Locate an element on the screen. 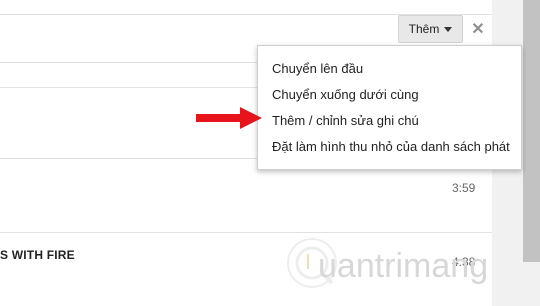  divider is located at coordinates (246, 232).